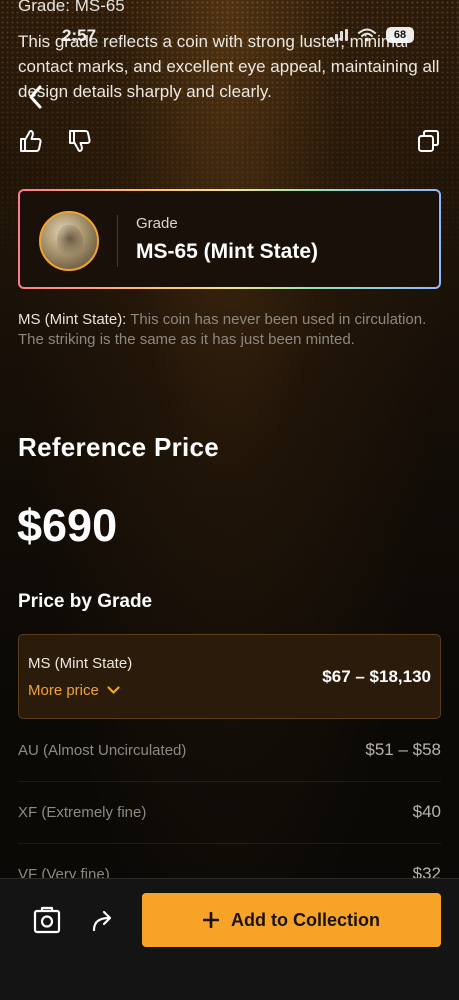  Describe the element at coordinates (117, 241) in the screenshot. I see `card-divider` at that location.